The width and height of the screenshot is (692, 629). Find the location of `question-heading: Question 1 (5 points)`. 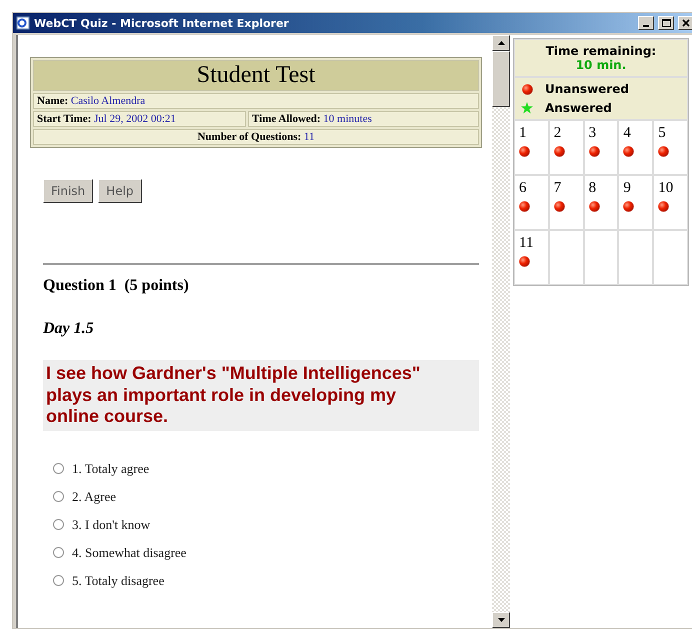

question-heading: Question 1 (5 points) is located at coordinates (116, 286).